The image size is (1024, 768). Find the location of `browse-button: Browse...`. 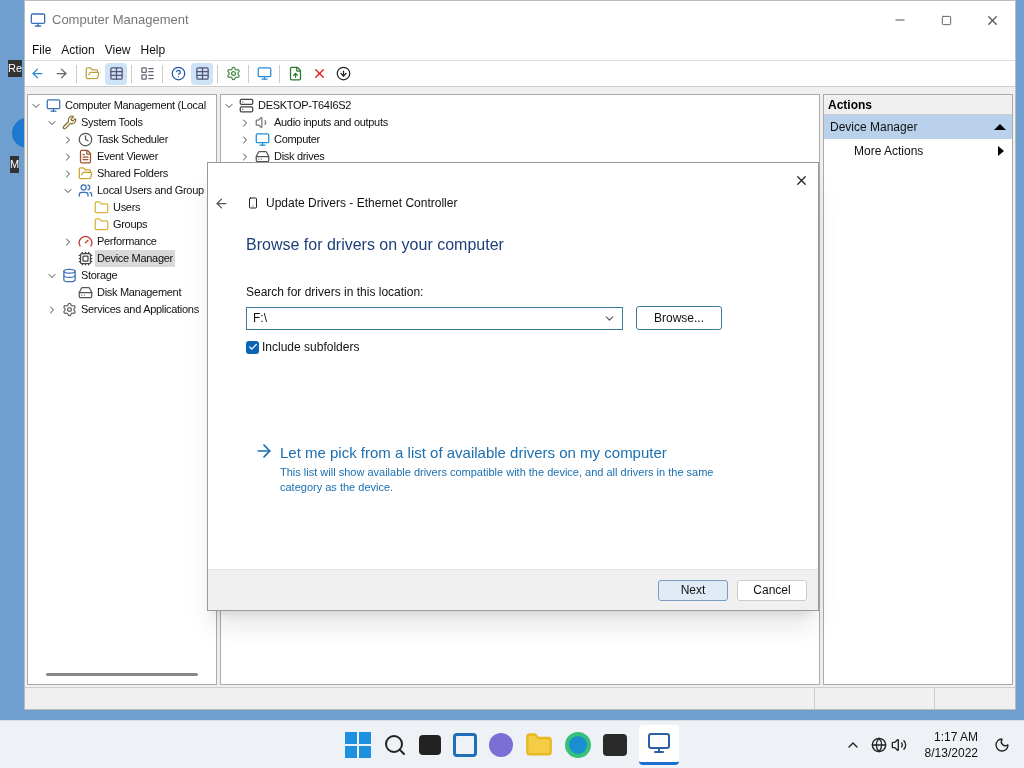

browse-button: Browse... is located at coordinates (679, 318).